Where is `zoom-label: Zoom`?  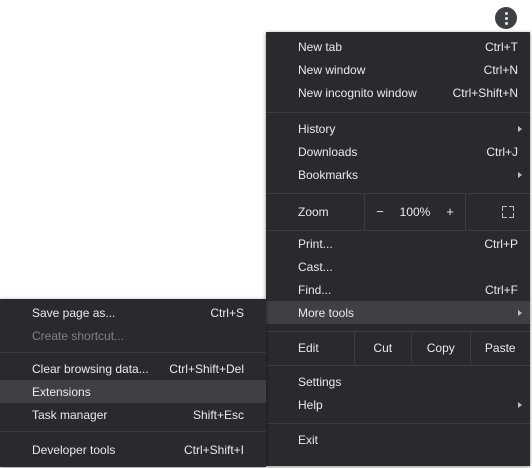 zoom-label: Zoom is located at coordinates (313, 211).